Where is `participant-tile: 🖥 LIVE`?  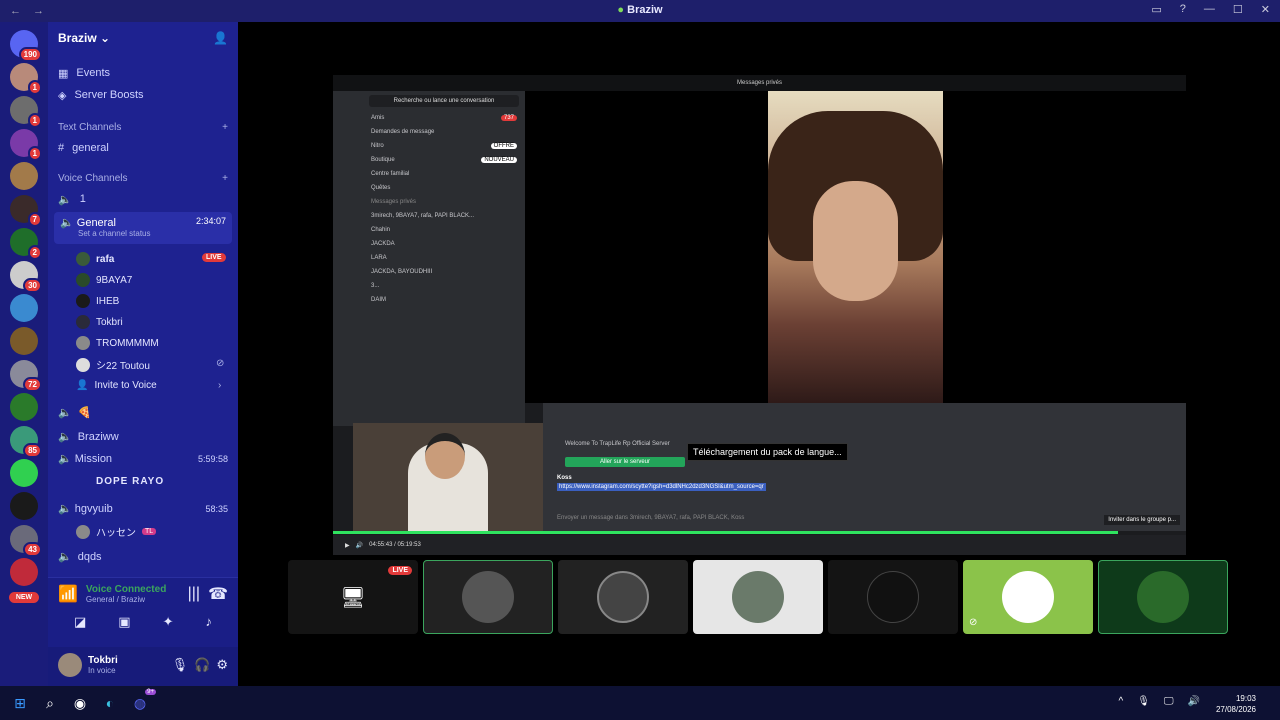 participant-tile: 🖥 LIVE is located at coordinates (353, 597).